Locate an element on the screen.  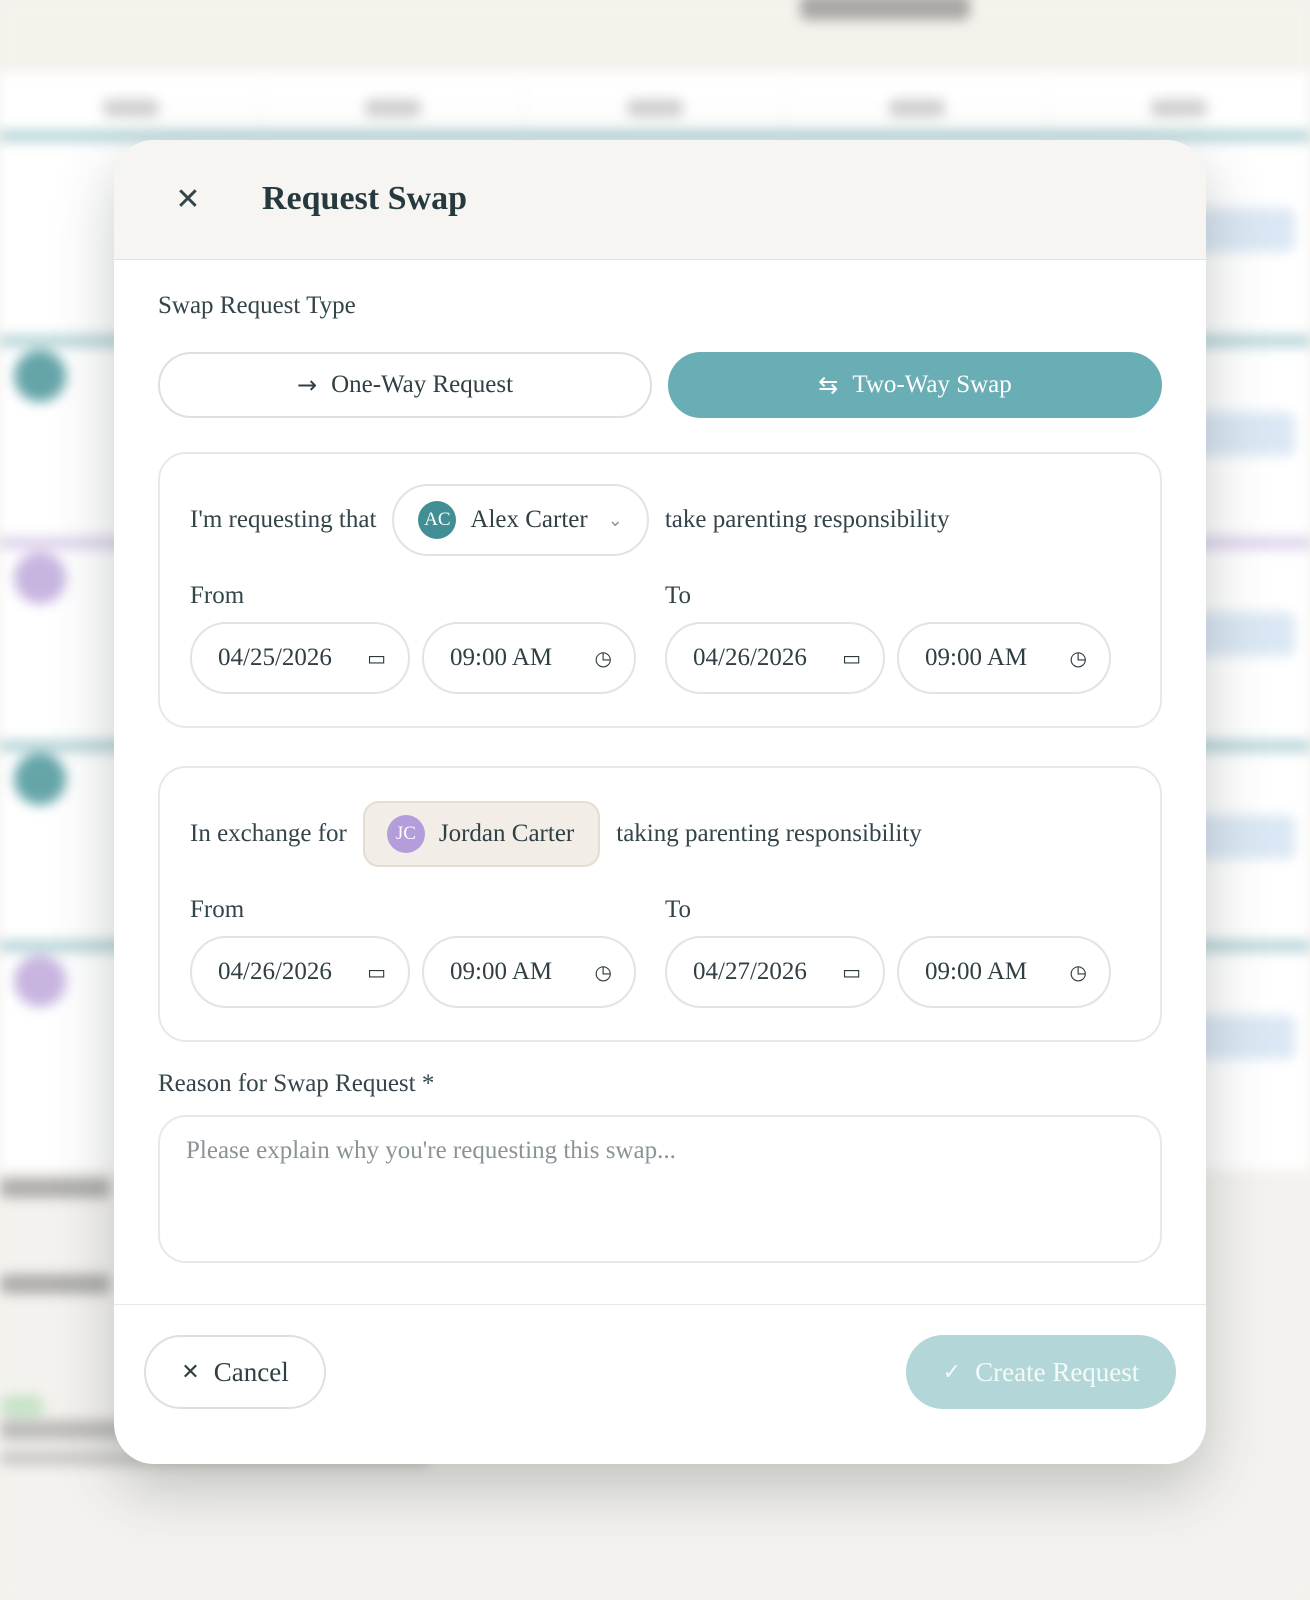
avatar: AC is located at coordinates (437, 520).